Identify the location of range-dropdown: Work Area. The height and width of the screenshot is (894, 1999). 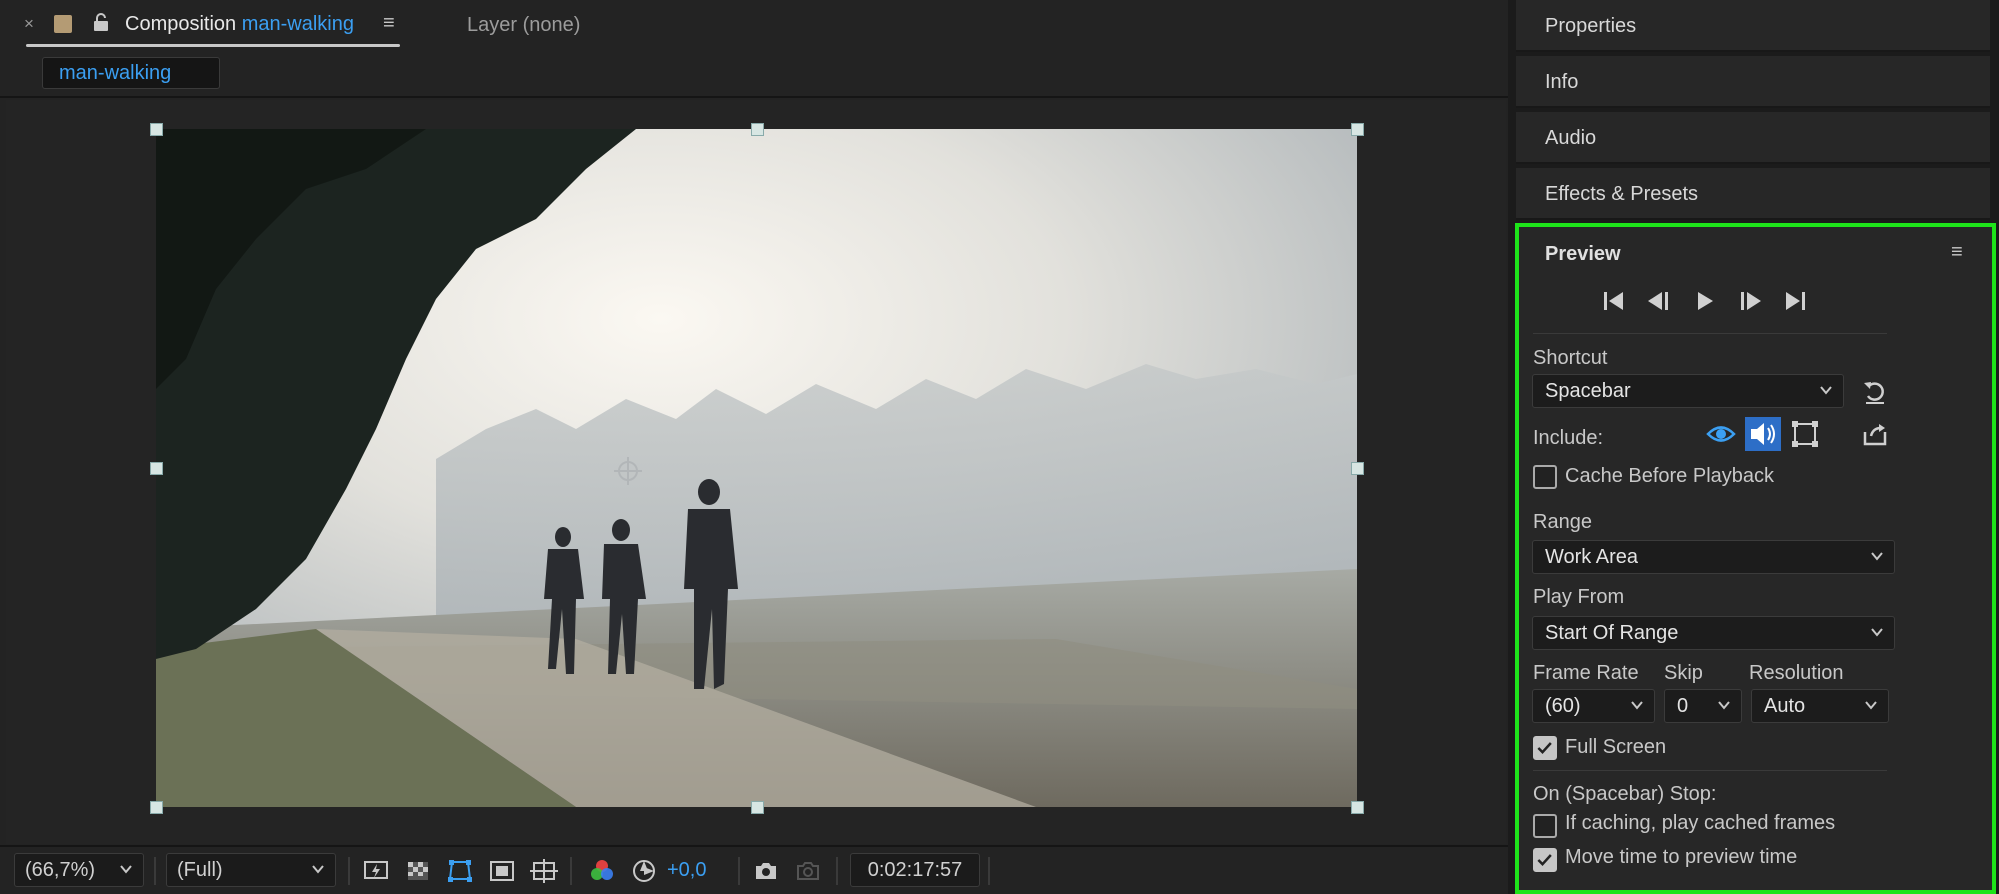
(1713, 557).